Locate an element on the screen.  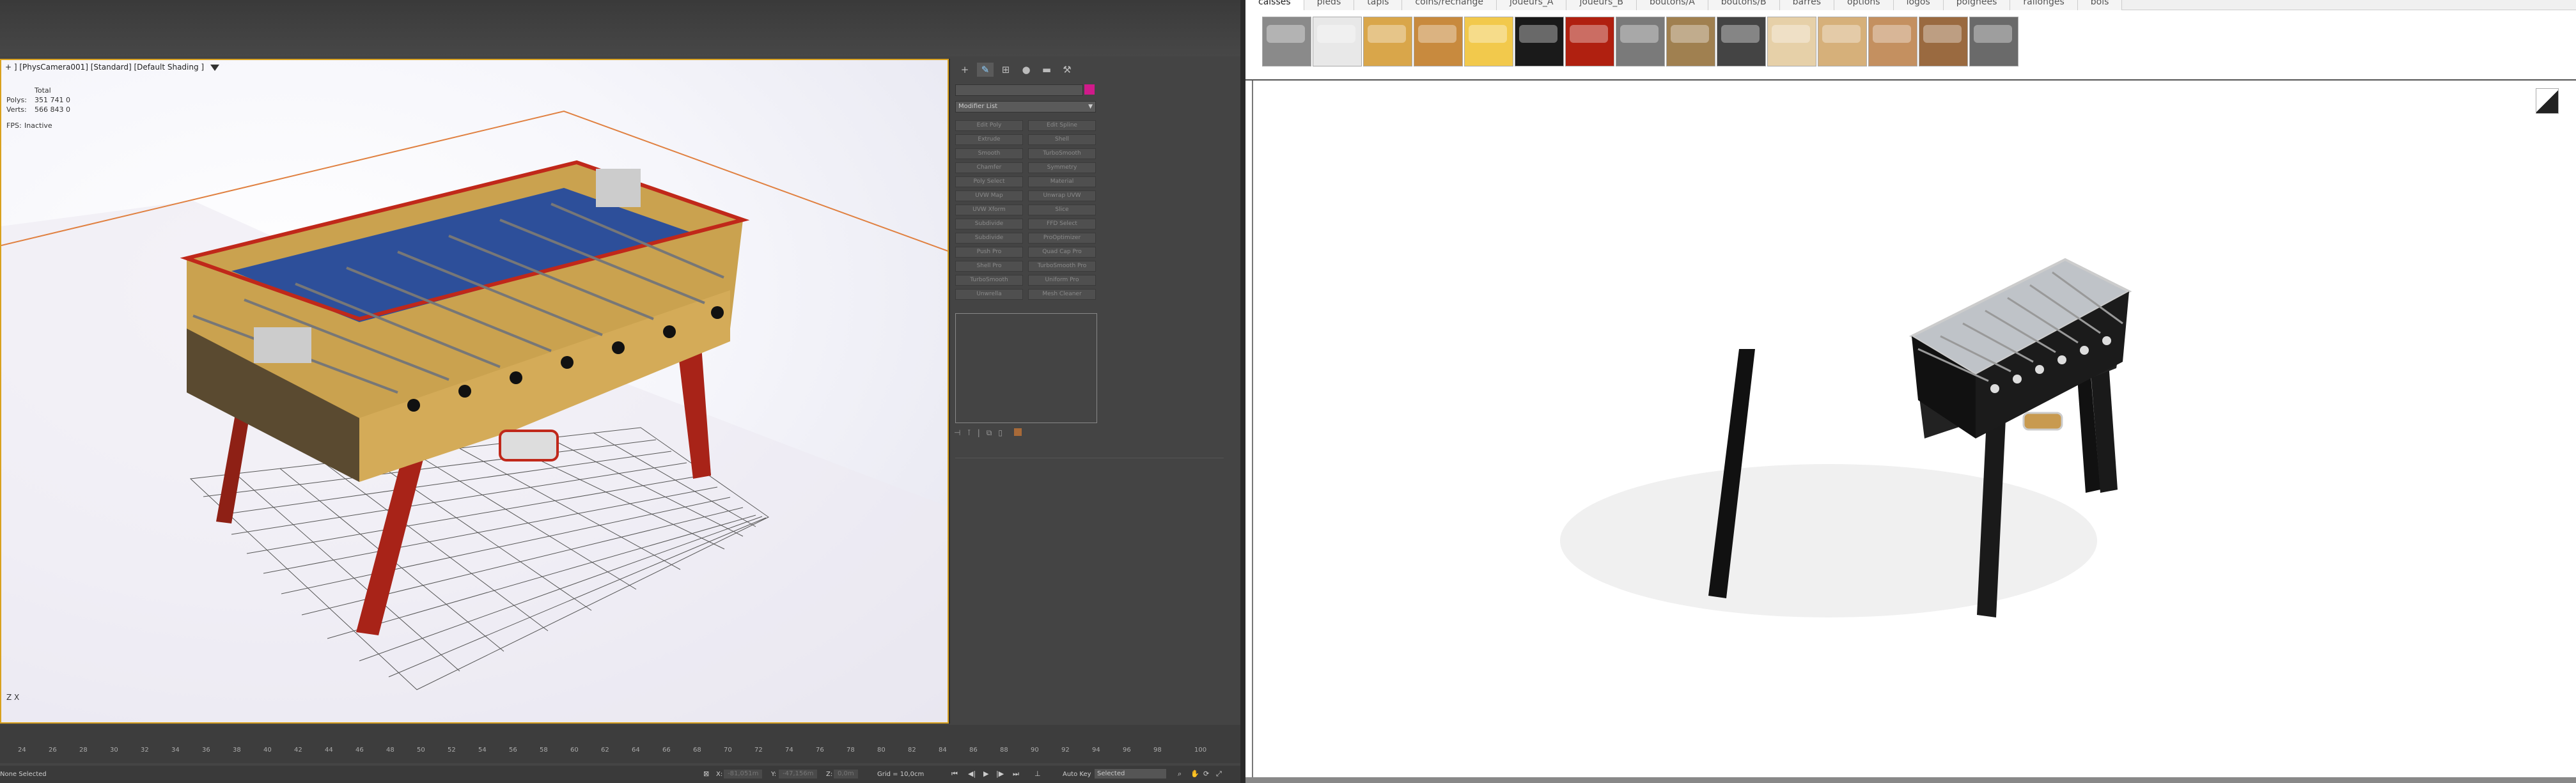
modifier-button: Edit Spline is located at coordinates (1062, 126).